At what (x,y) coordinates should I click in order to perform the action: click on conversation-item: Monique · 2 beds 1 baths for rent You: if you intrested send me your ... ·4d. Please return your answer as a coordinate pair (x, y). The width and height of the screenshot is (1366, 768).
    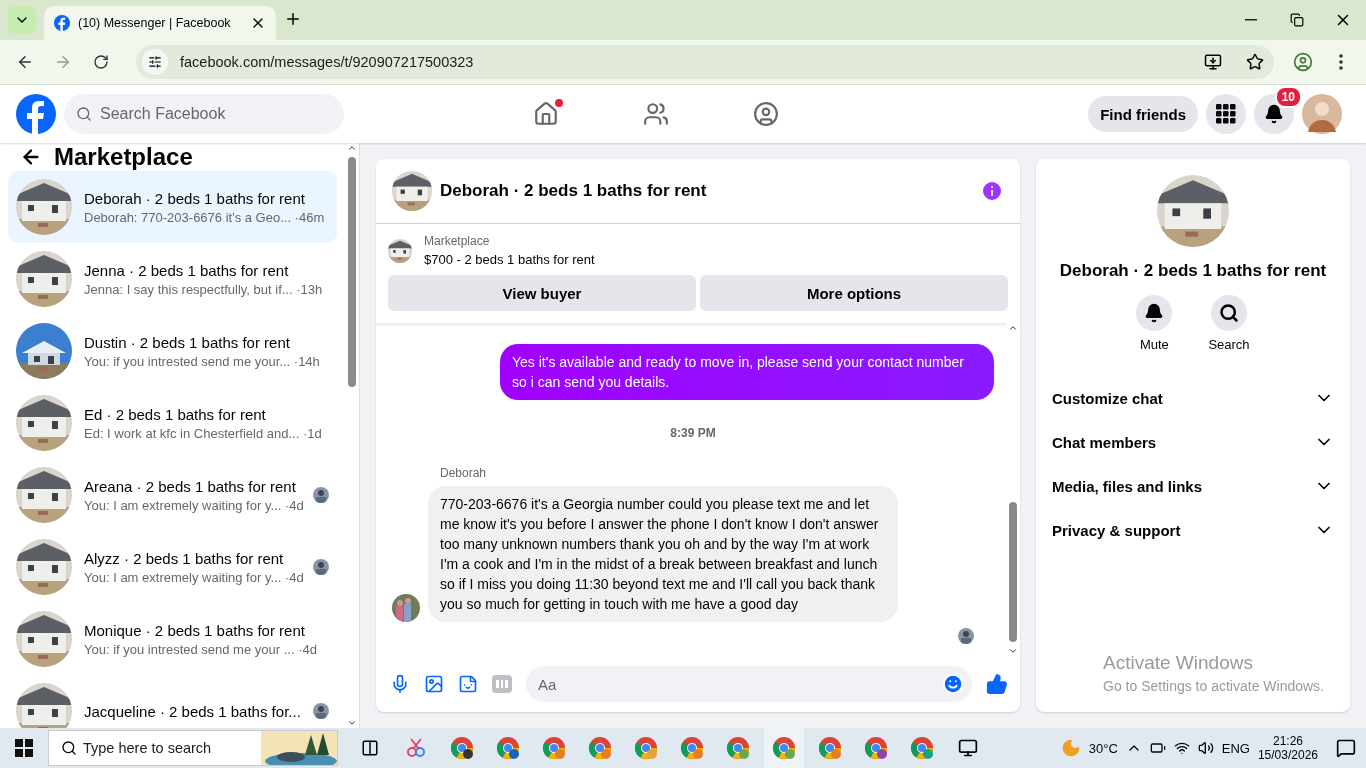
    Looking at the image, I should click on (172, 639).